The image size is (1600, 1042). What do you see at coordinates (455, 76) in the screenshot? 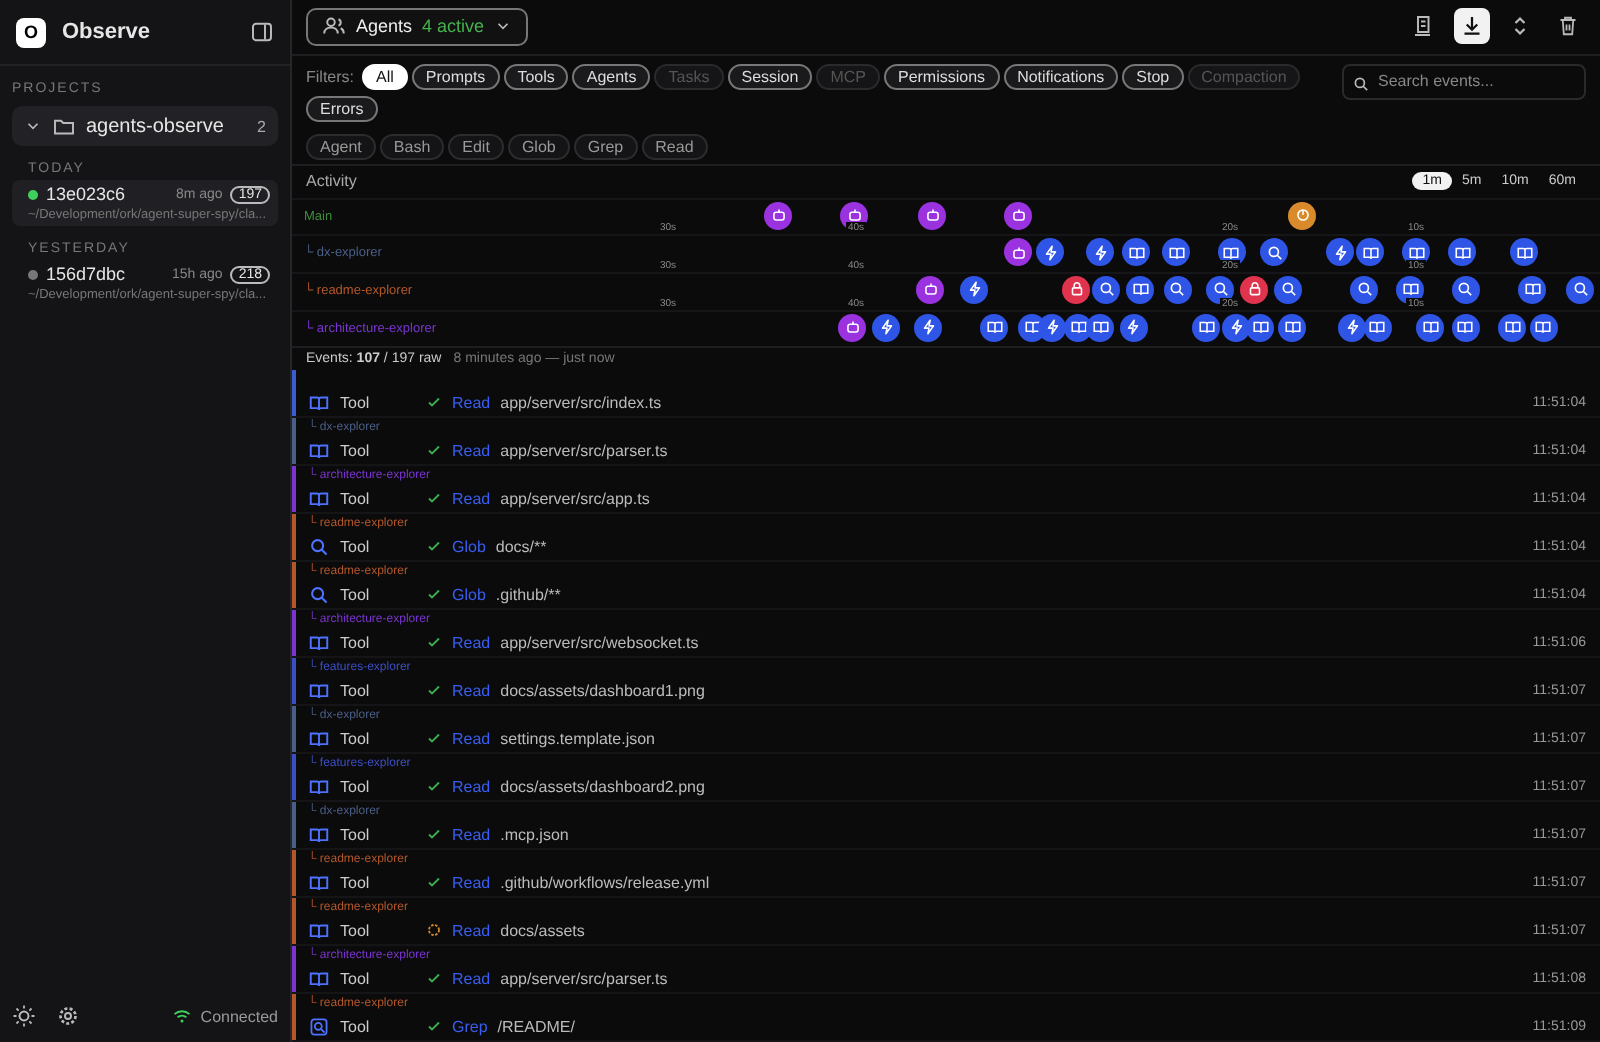
I see `filter-chip: Prompts` at bounding box center [455, 76].